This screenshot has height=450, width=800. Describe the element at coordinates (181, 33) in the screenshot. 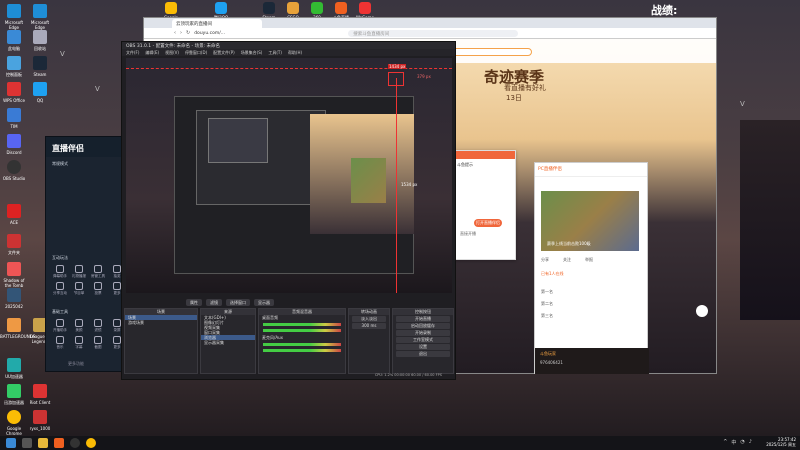

I see `forward-icon: ›` at that location.